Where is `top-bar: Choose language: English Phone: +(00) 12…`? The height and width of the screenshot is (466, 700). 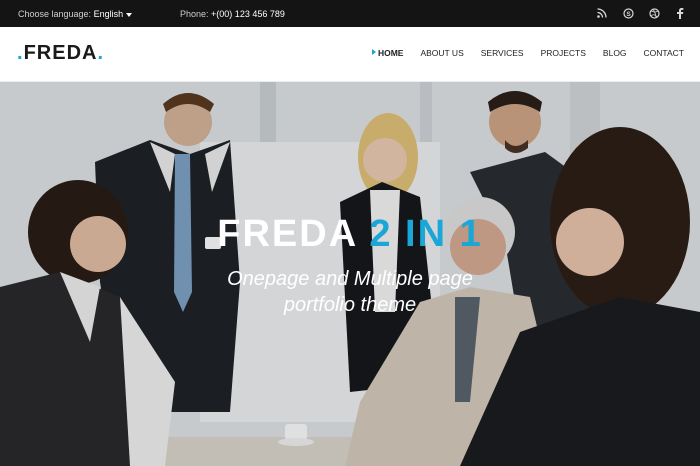
top-bar: Choose language: English Phone: +(00) 12… is located at coordinates (350, 13).